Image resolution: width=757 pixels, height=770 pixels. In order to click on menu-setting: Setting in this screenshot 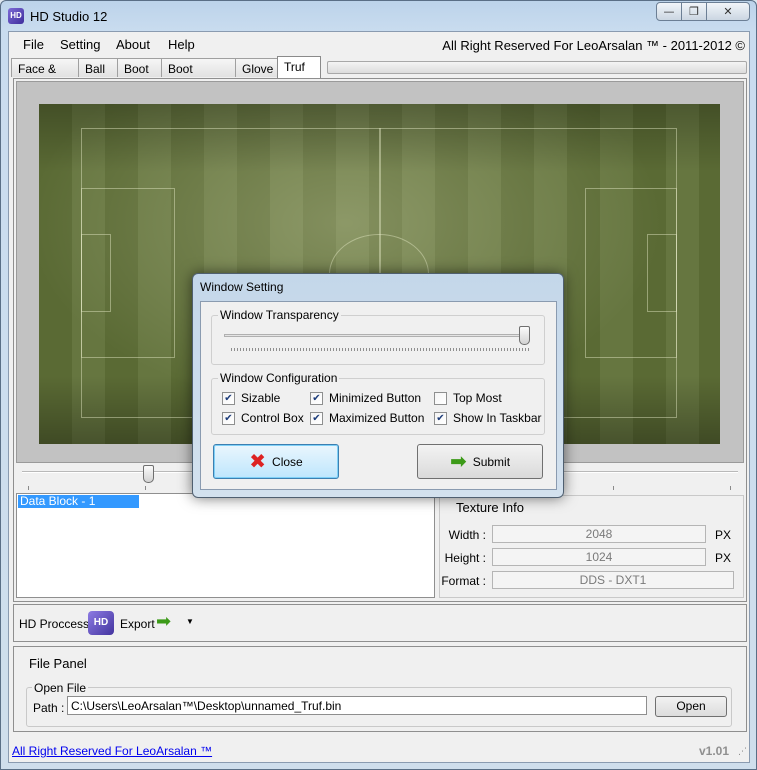, I will do `click(80, 44)`.